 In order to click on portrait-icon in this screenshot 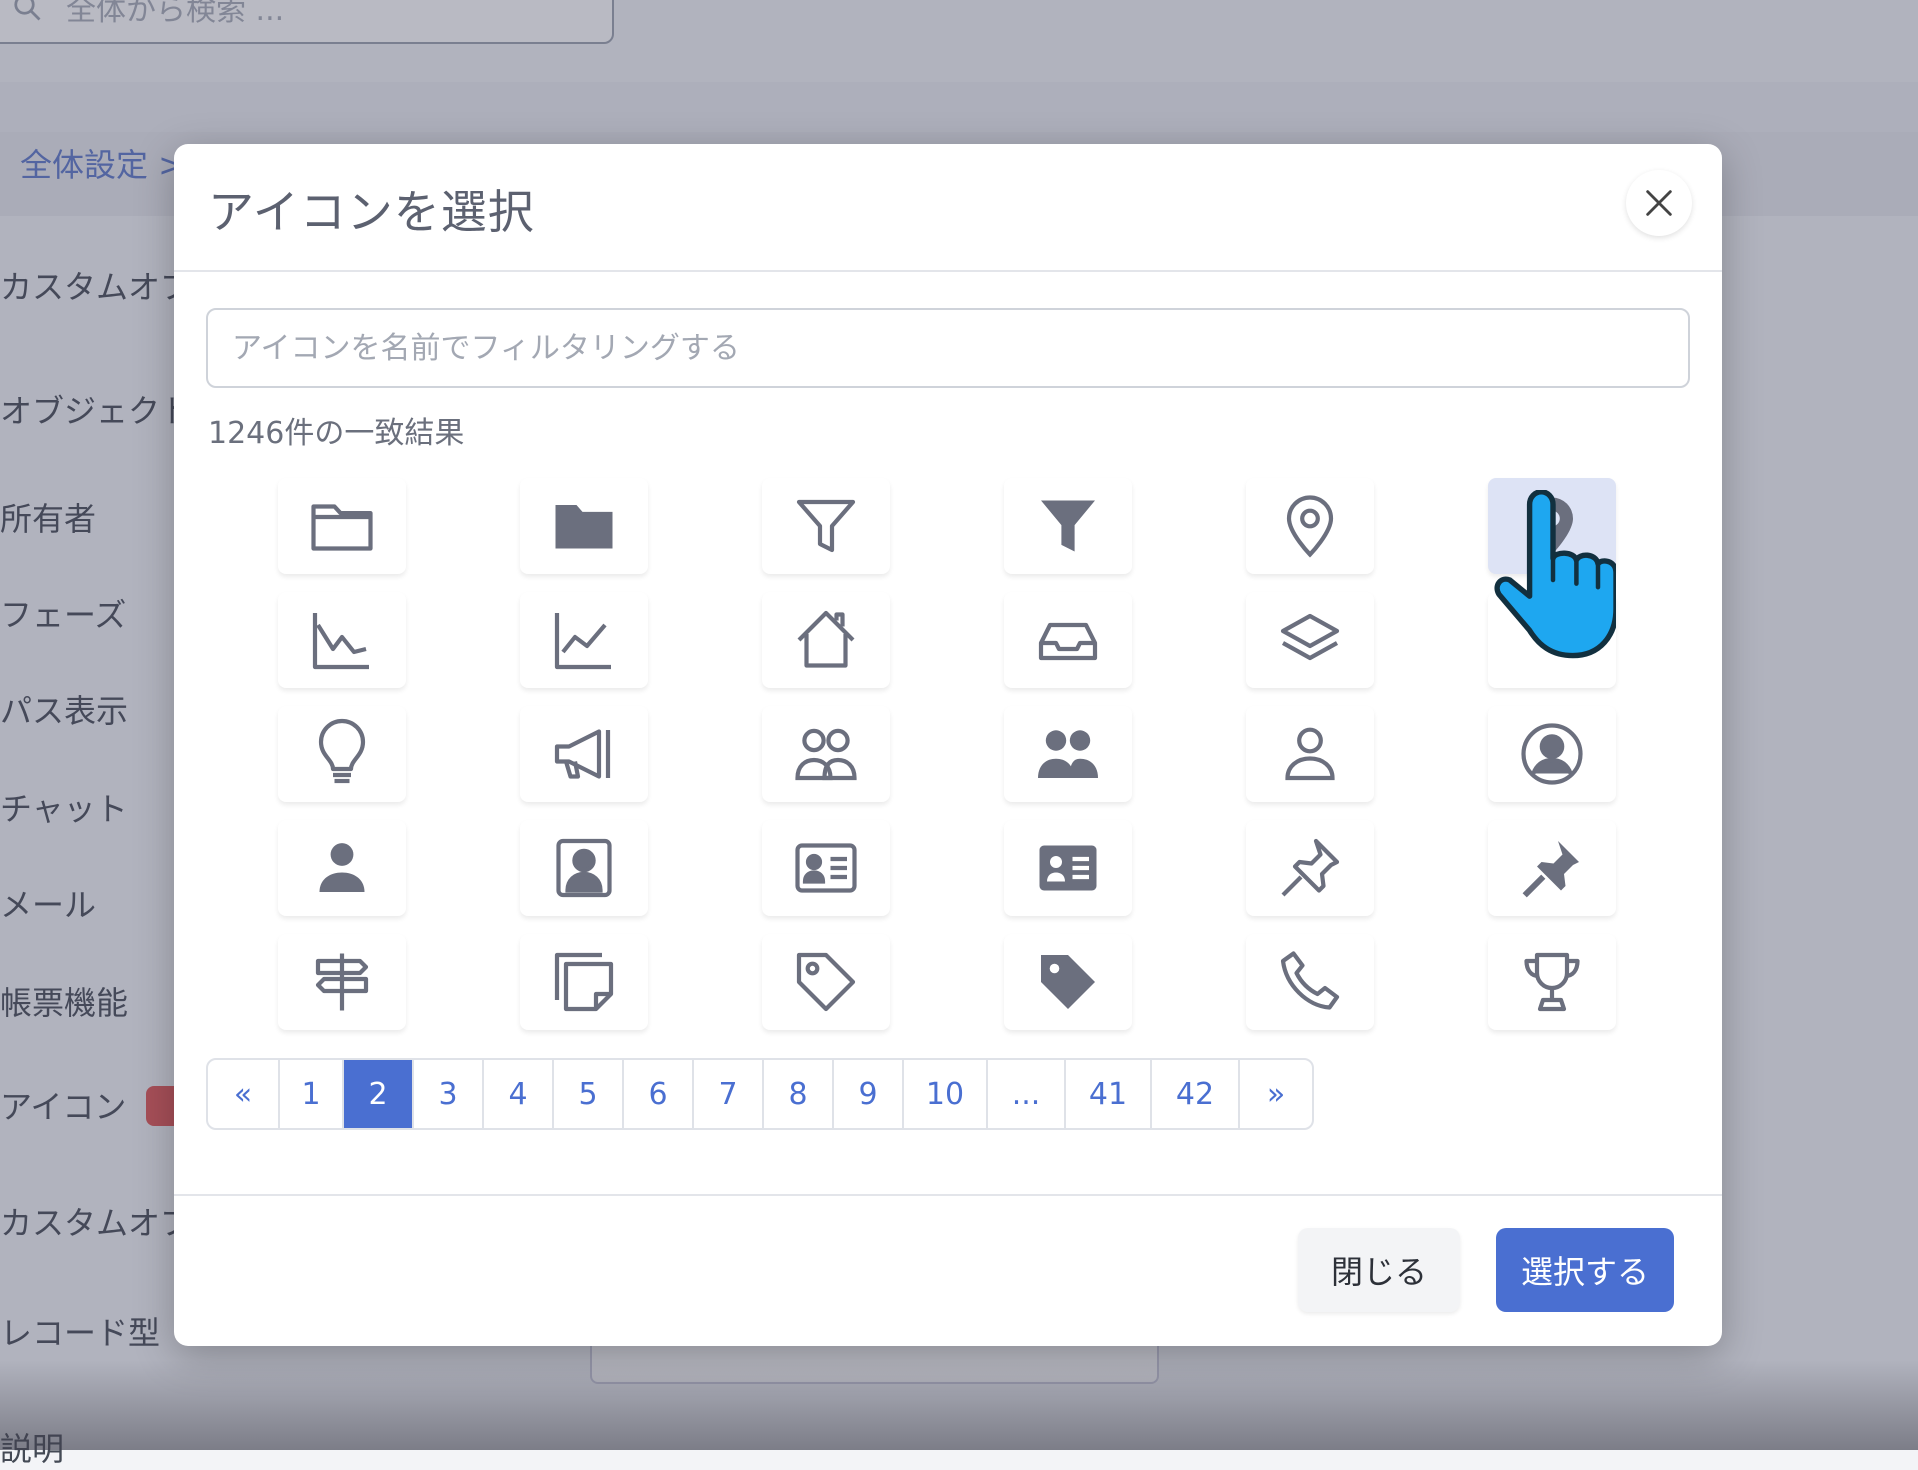, I will do `click(584, 868)`.